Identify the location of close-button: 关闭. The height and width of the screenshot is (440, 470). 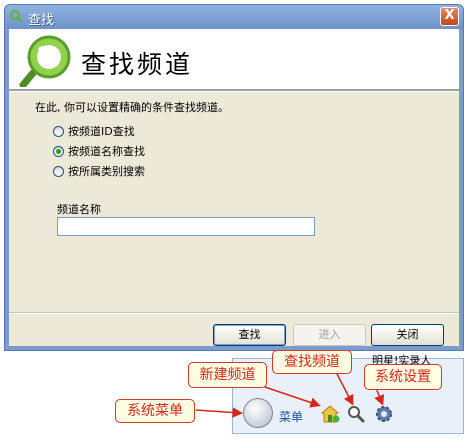
(407, 335).